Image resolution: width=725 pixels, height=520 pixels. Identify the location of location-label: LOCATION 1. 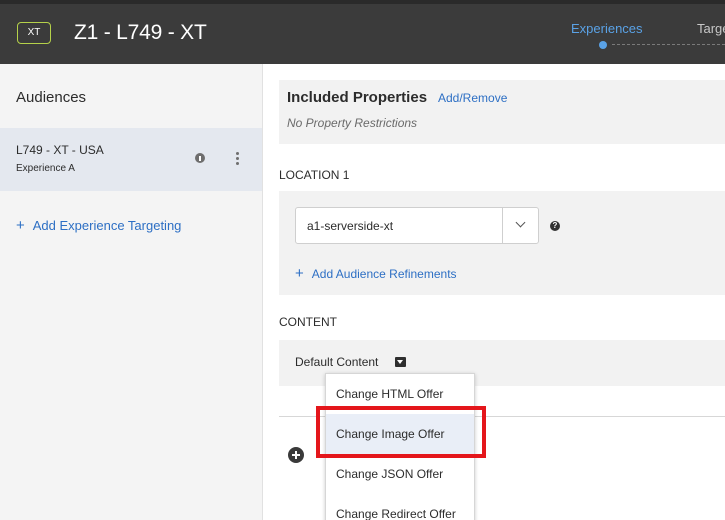
(314, 175).